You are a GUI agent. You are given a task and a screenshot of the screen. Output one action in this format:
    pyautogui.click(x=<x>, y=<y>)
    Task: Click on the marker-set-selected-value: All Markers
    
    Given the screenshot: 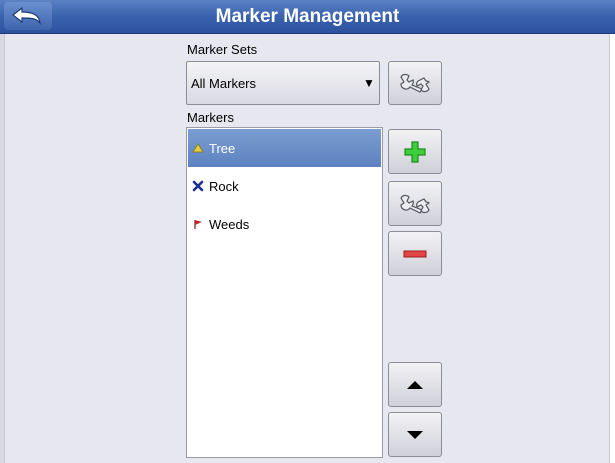 What is the action you would take?
    pyautogui.click(x=224, y=83)
    